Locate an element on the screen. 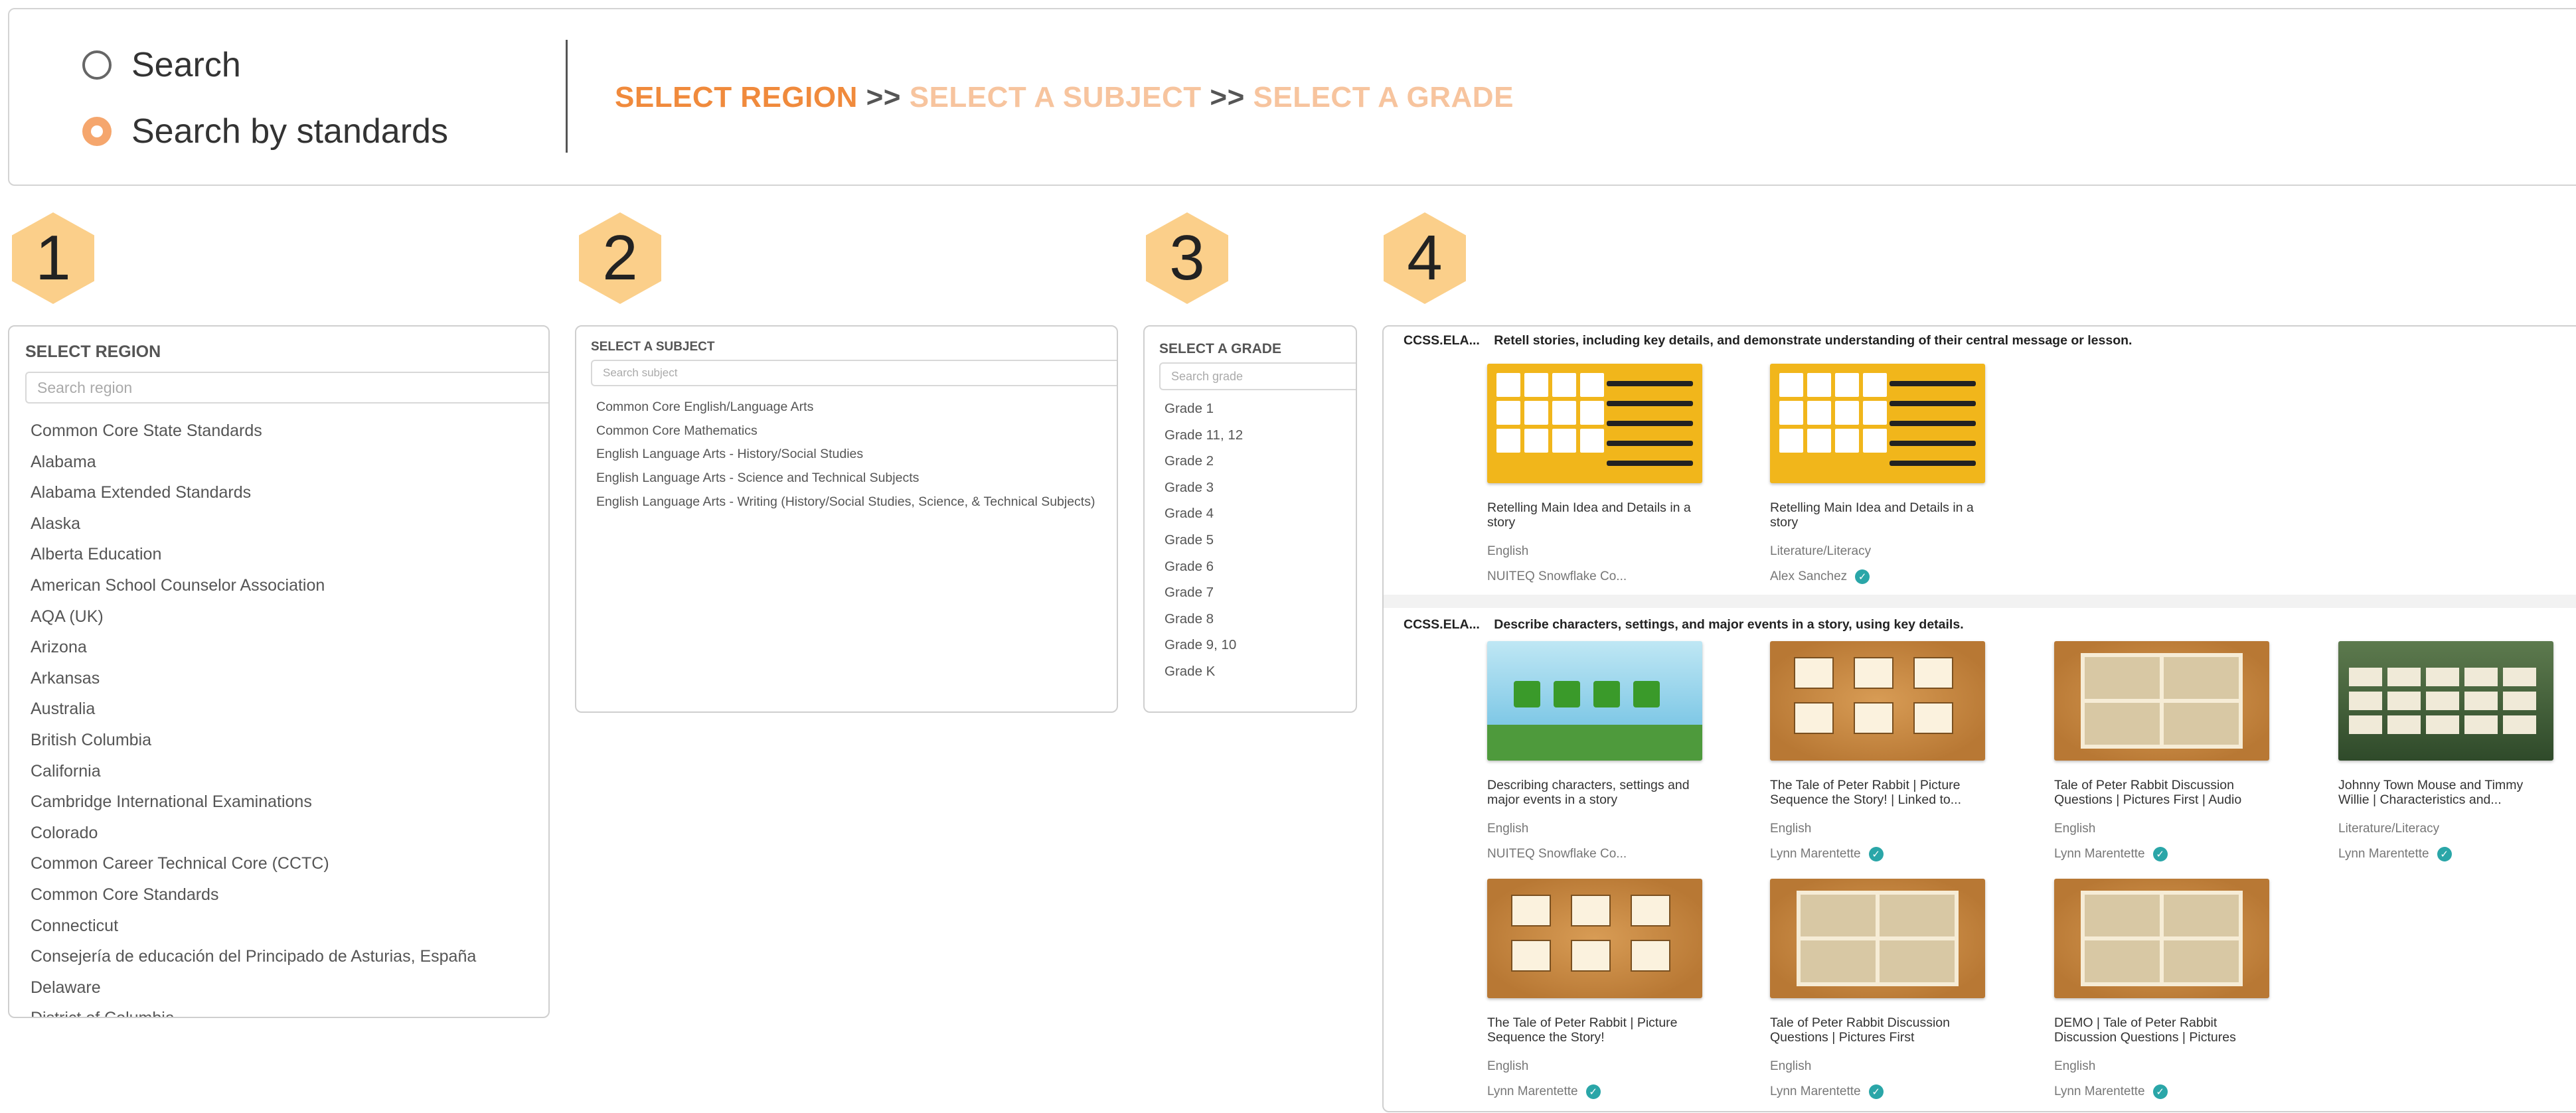  activity-subject: Literature/Literacy is located at coordinates (2389, 829).